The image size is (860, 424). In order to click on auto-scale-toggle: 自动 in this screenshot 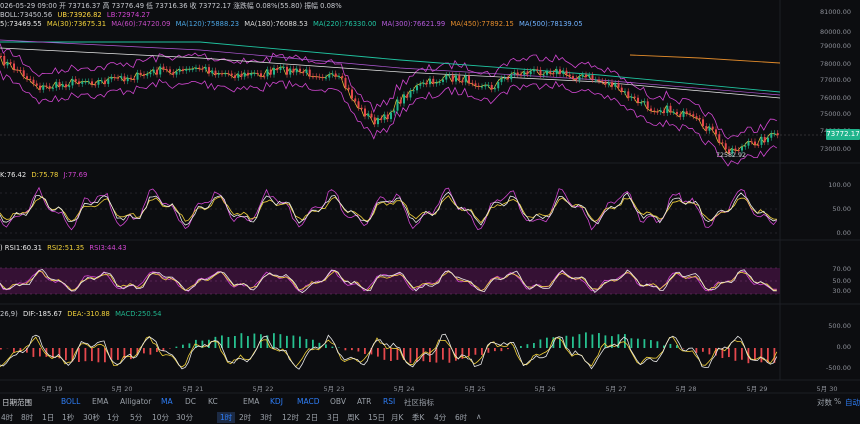, I will do `click(852, 402)`.